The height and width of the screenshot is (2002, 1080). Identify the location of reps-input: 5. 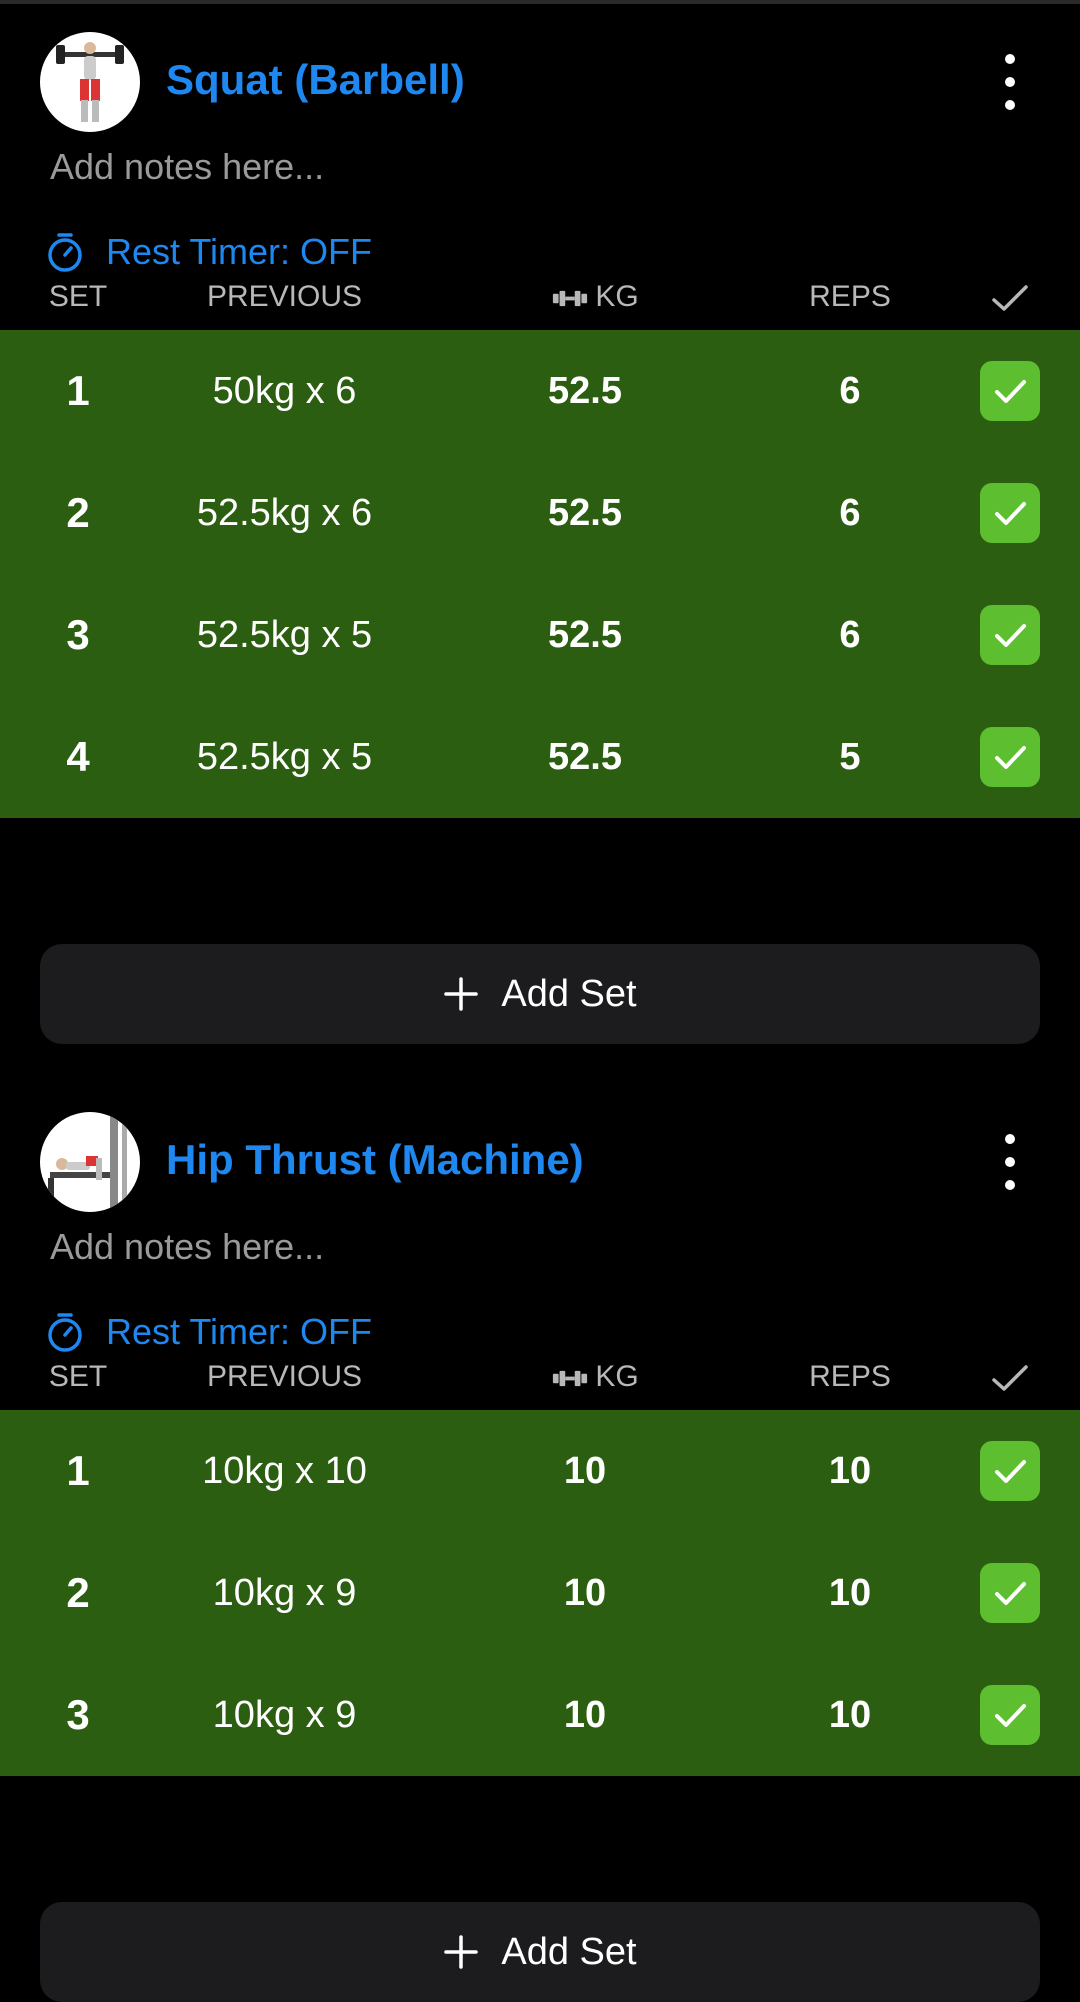
(850, 757).